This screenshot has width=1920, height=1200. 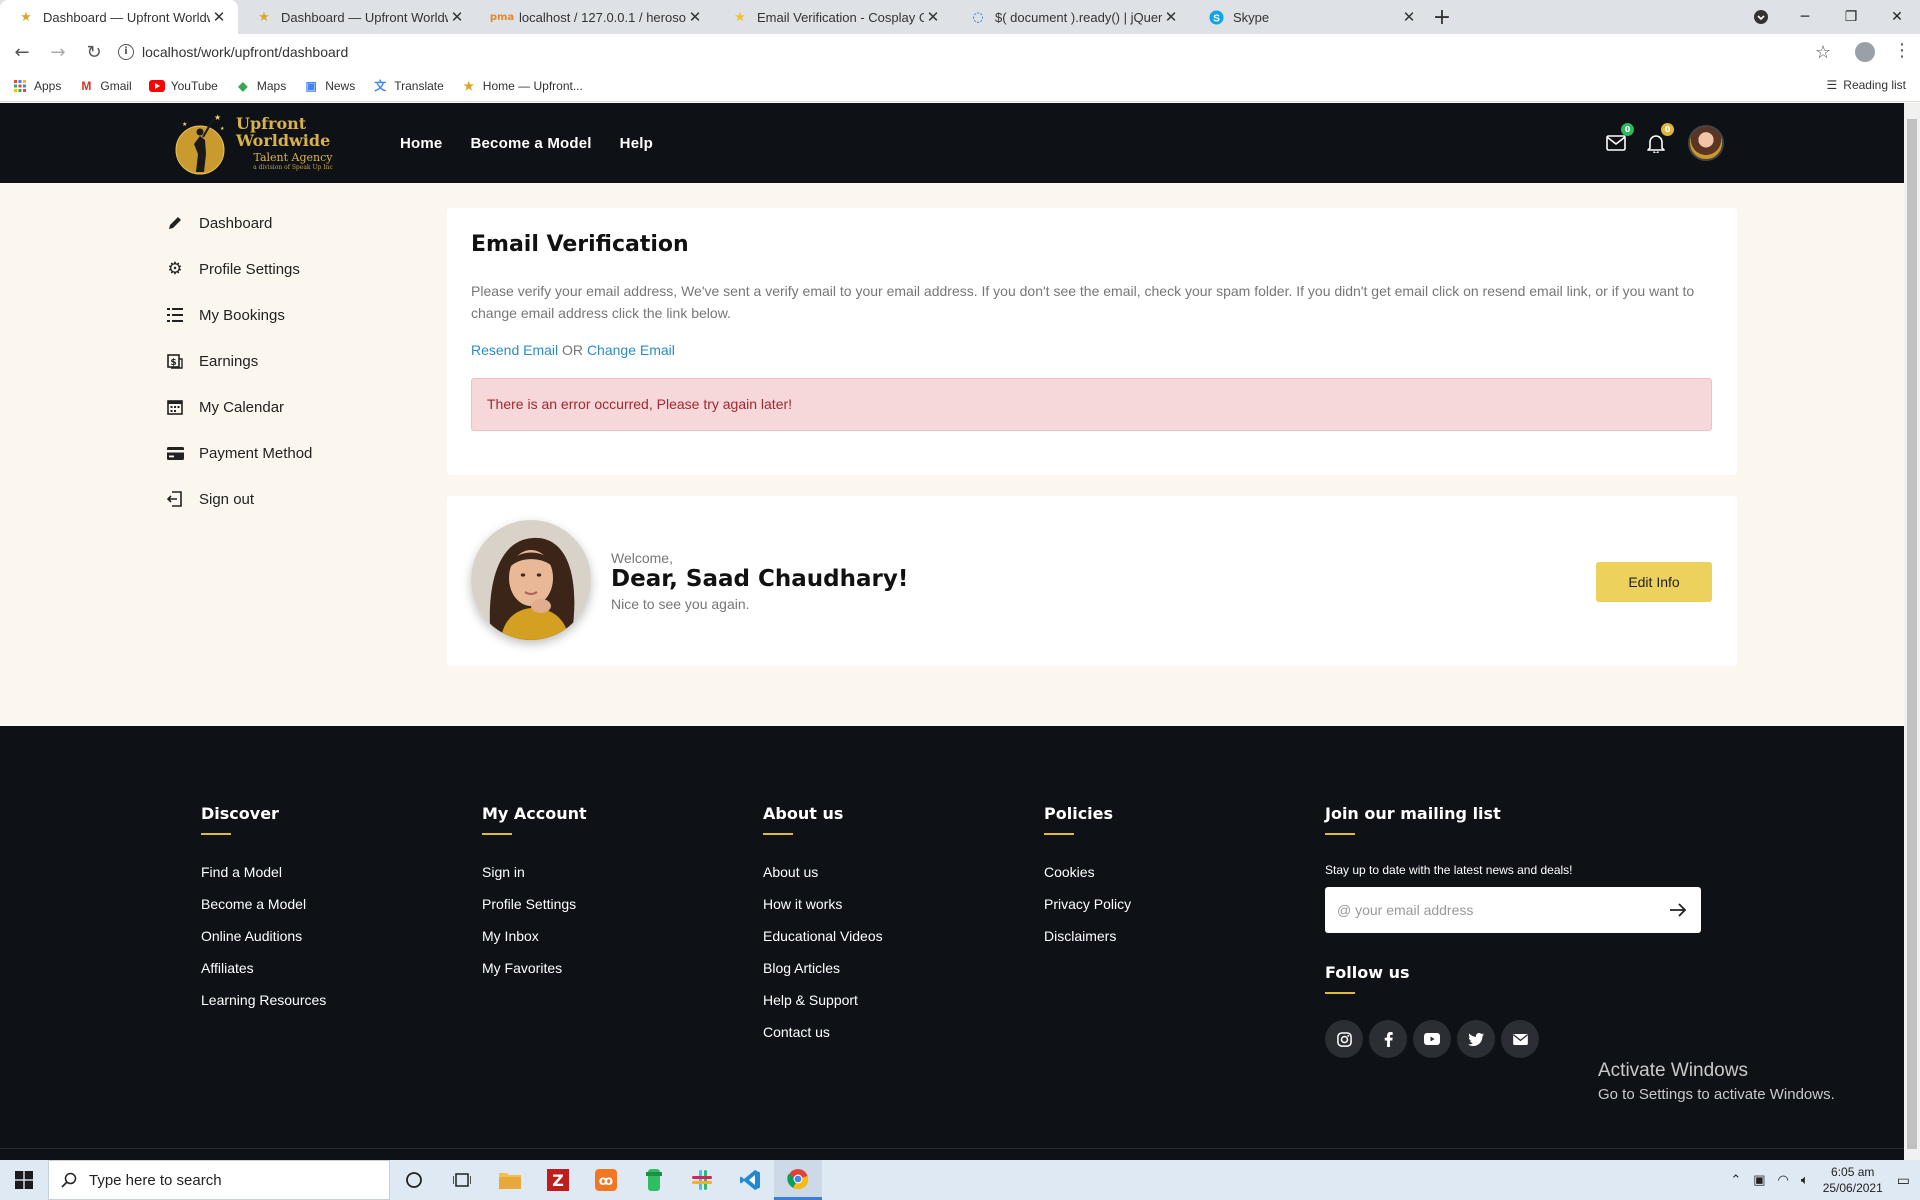 What do you see at coordinates (263, 936) in the screenshot?
I see `footer-link: Online Auditions` at bounding box center [263, 936].